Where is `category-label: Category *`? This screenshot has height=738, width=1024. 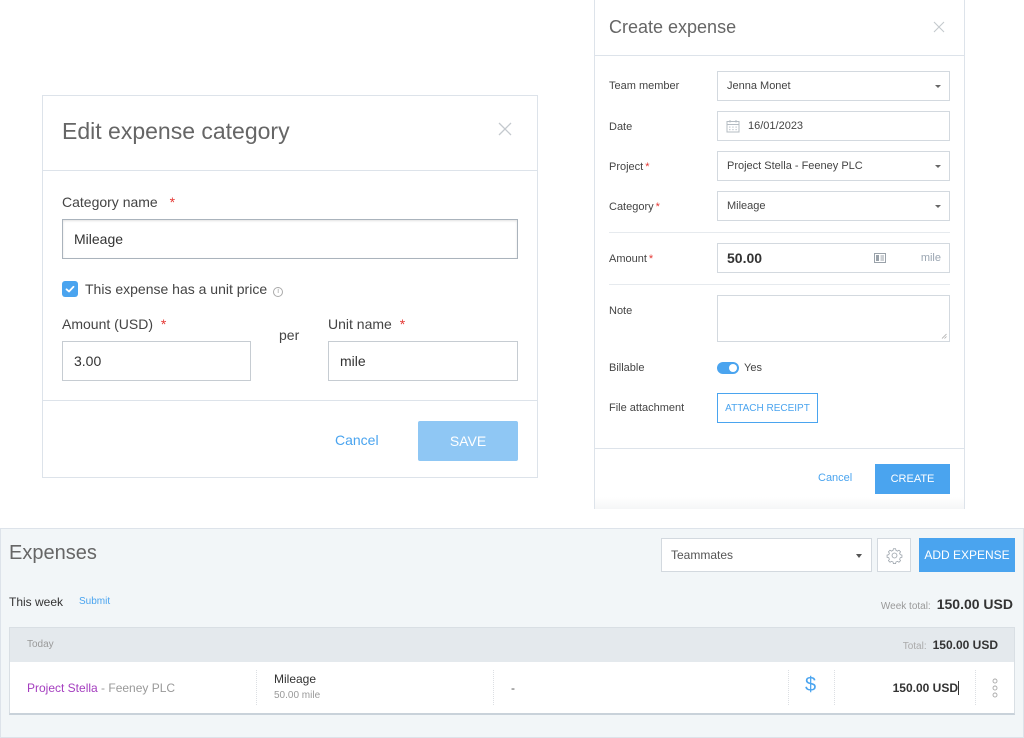 category-label: Category * is located at coordinates (634, 207).